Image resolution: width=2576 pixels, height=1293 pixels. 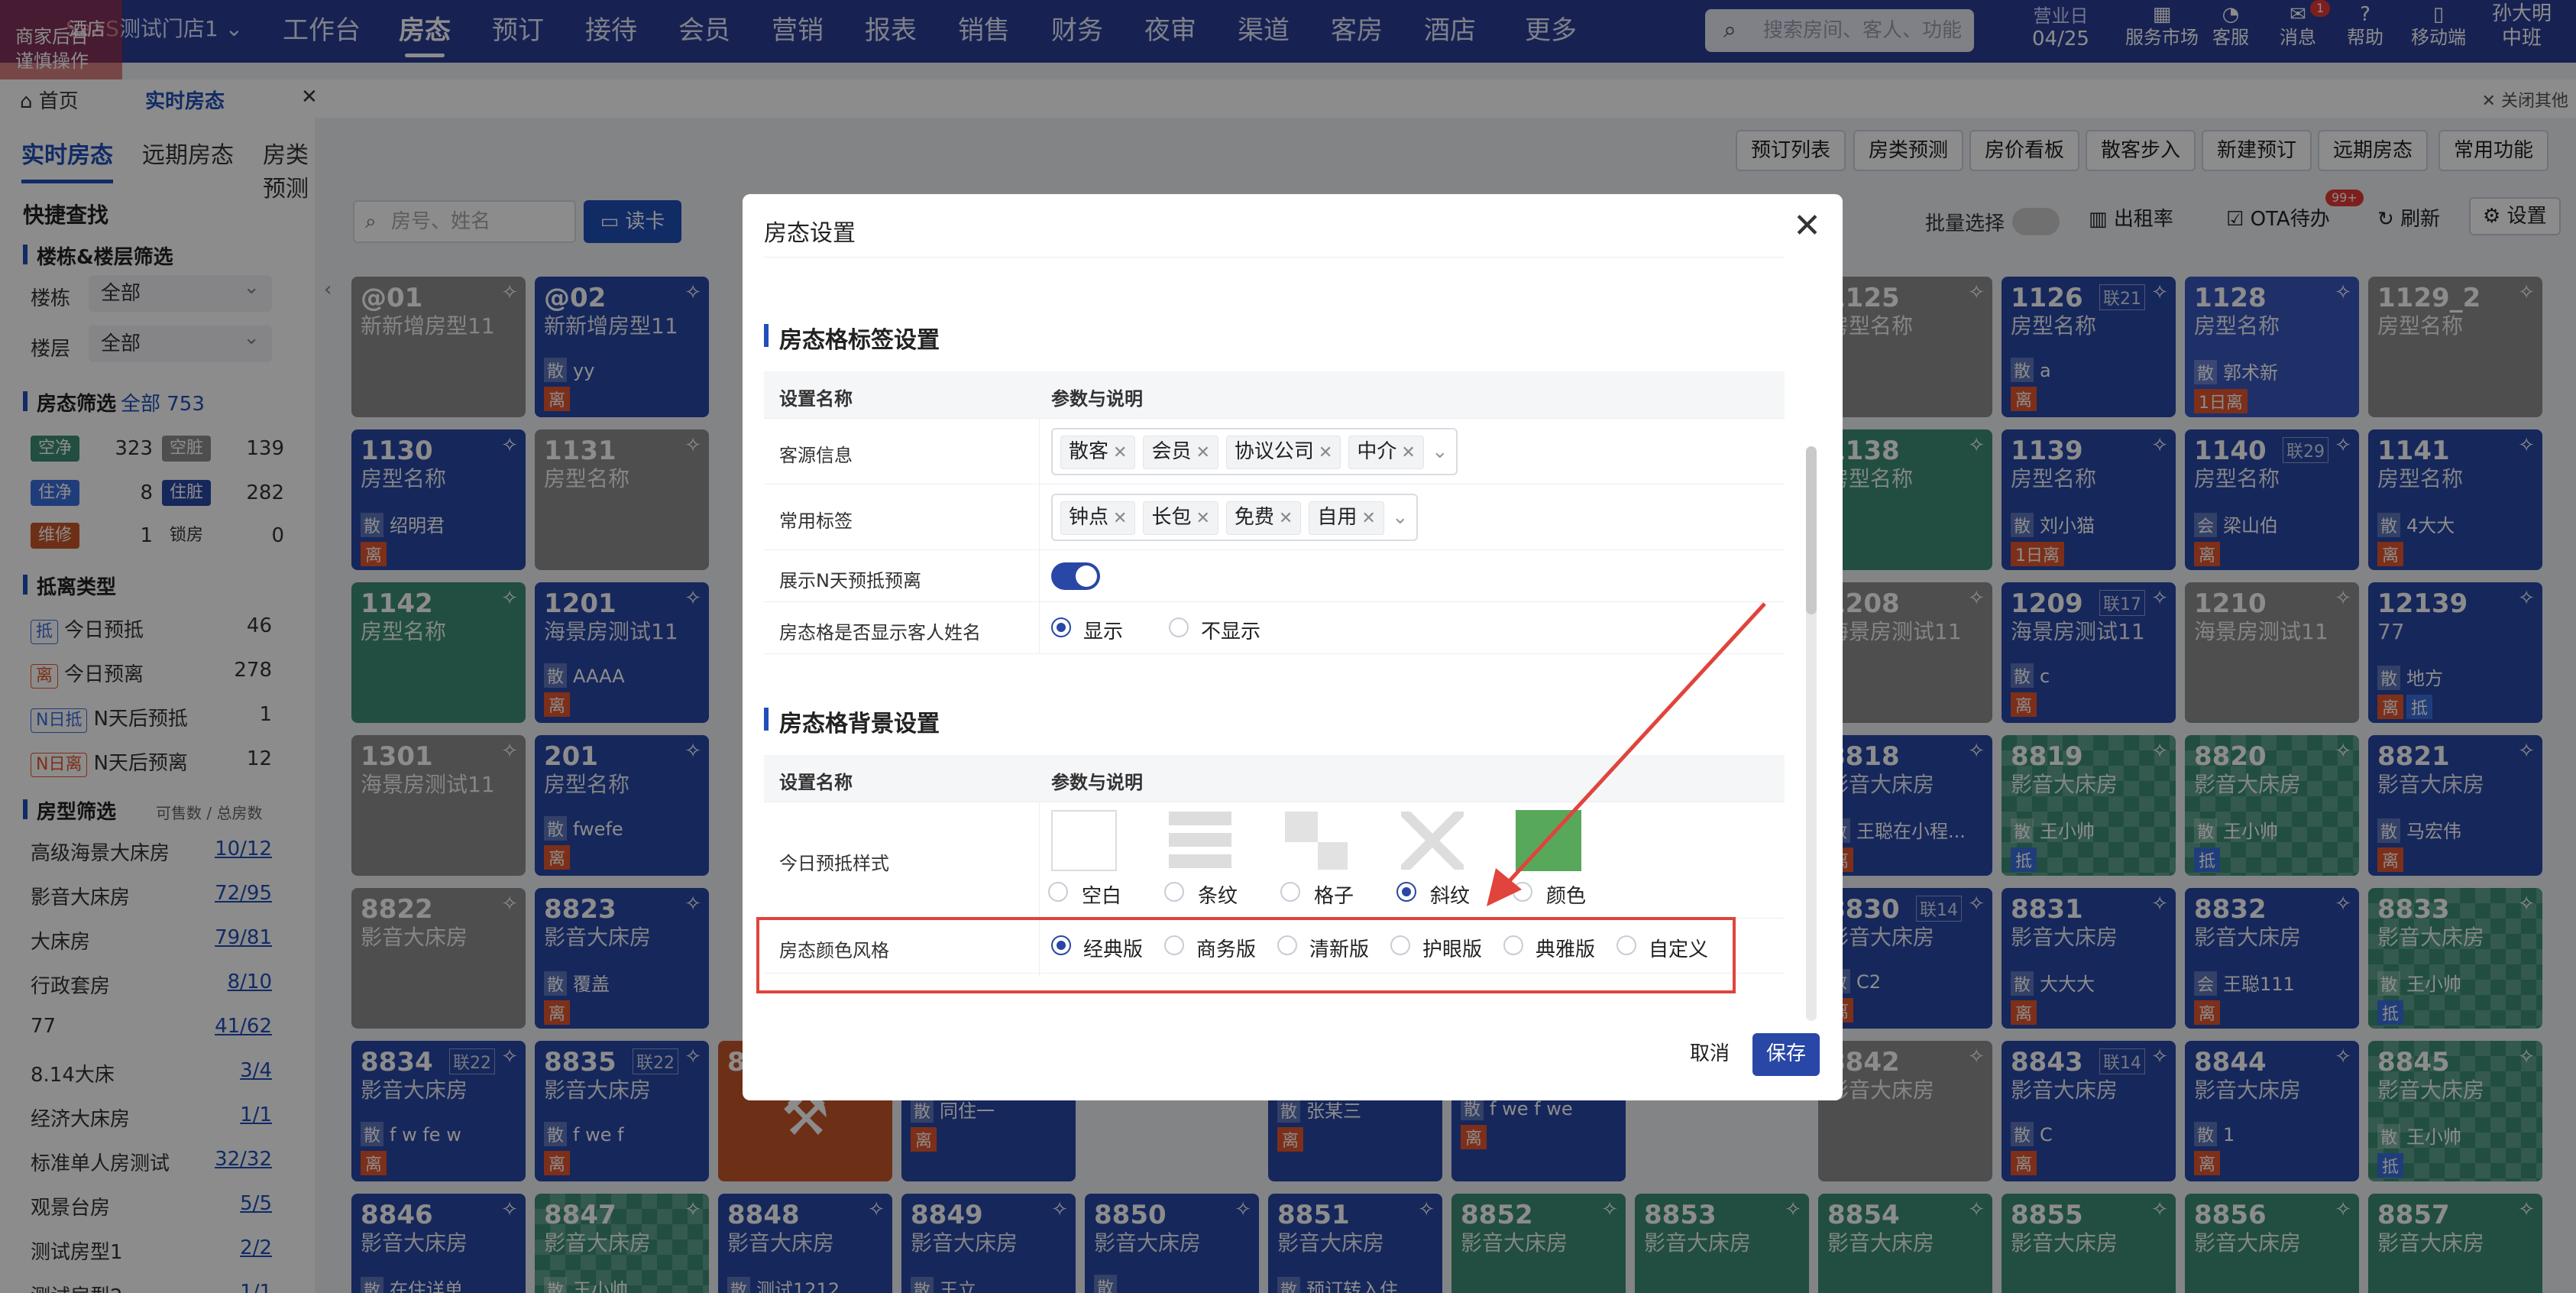 I want to click on table-row: 客源信息 散客 ✕ 会员 ✕ 协议公司 ✕ 中介 ✕ ⌄, so click(x=1274, y=451).